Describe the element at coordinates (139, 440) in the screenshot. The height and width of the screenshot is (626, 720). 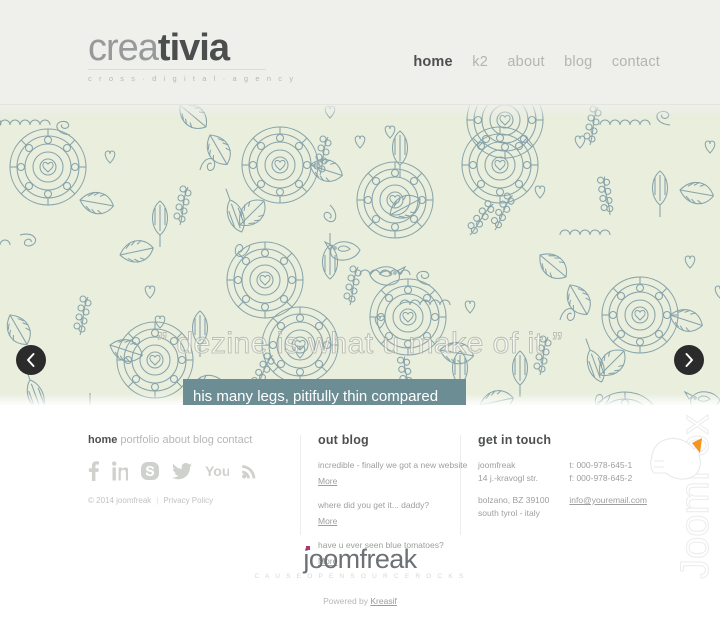
I see `footer-nav-portfolio: portfolio` at that location.